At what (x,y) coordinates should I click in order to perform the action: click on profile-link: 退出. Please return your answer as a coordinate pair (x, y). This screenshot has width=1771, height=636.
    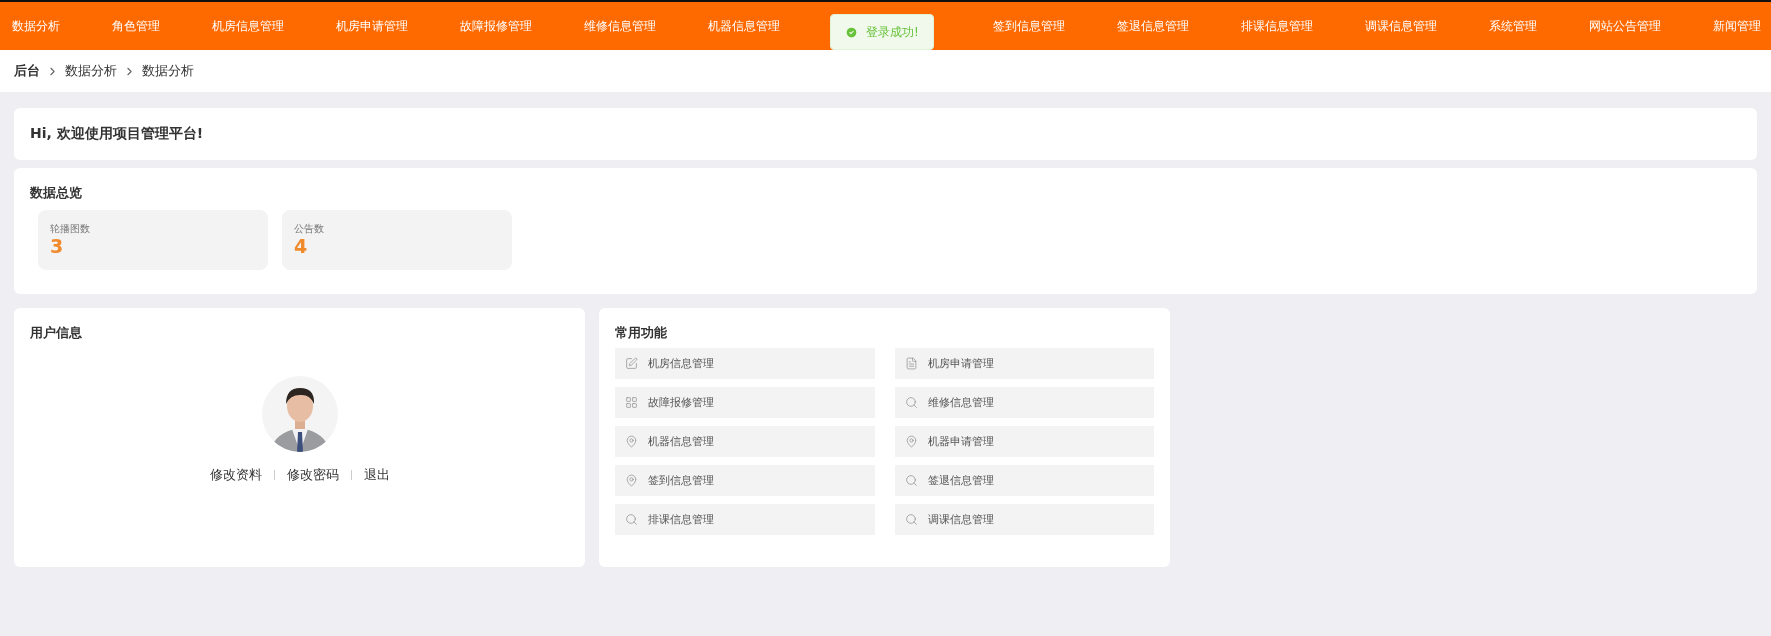
    Looking at the image, I should click on (376, 475).